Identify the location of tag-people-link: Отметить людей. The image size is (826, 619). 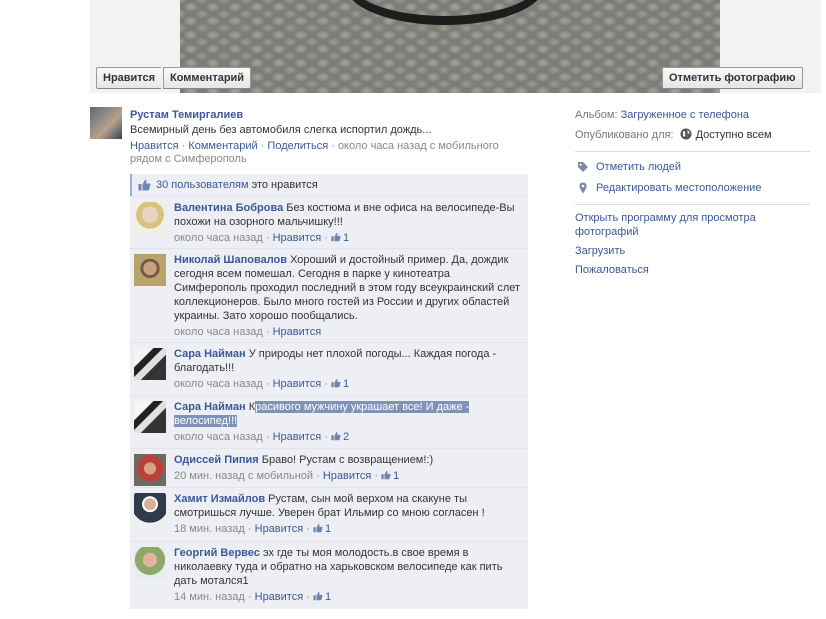
(638, 167).